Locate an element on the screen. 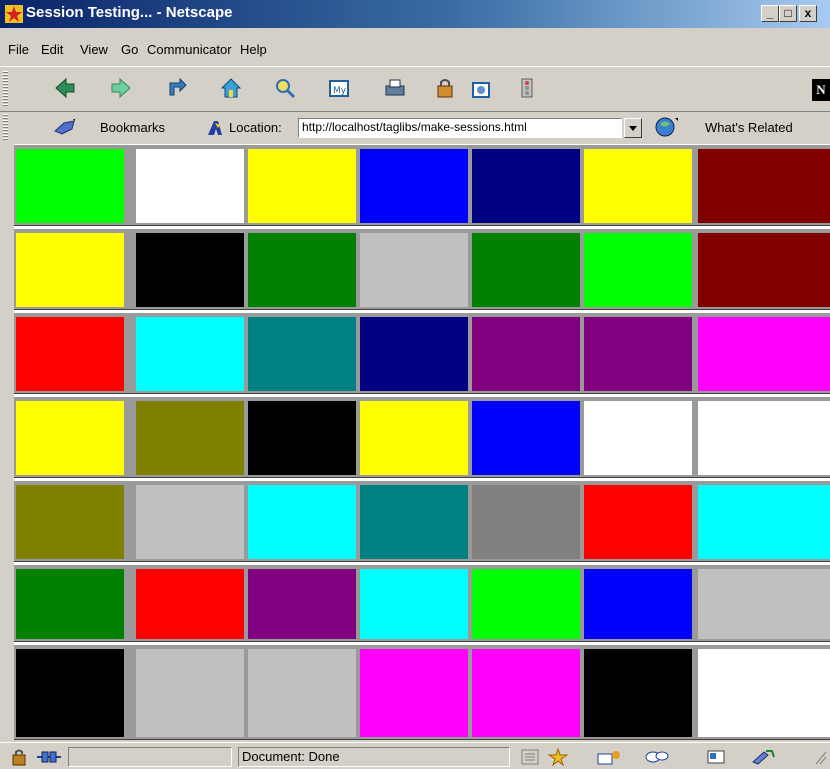 This screenshot has height=769, width=830. menu-edit: Edit is located at coordinates (52, 49).